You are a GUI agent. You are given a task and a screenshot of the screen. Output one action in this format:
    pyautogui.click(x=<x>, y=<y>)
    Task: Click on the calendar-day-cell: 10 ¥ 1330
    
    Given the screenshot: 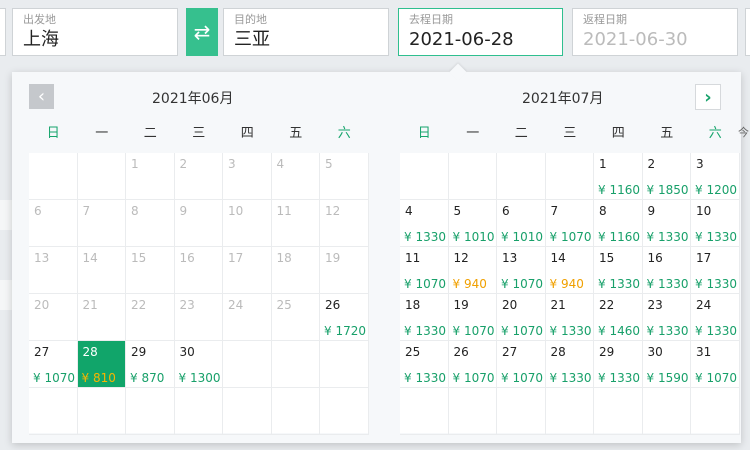 What is the action you would take?
    pyautogui.click(x=715, y=223)
    